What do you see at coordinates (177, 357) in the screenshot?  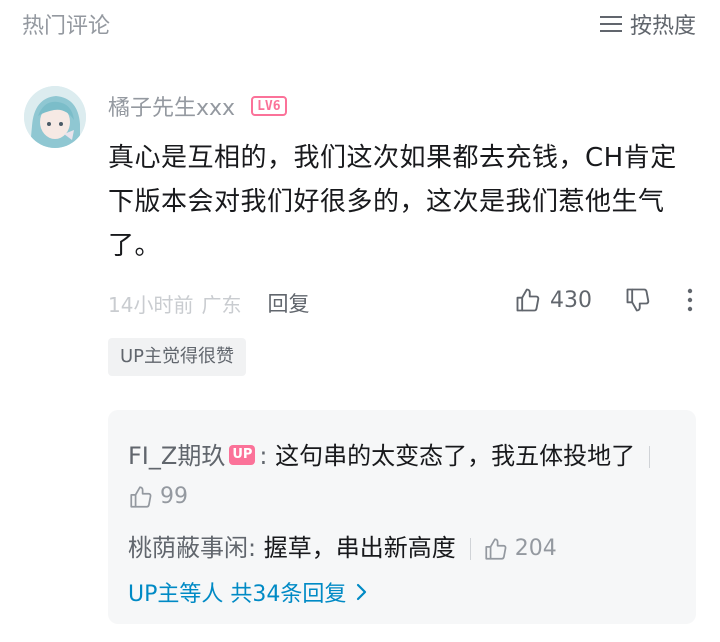 I see `up-liked-badge: UP主觉得很赞` at bounding box center [177, 357].